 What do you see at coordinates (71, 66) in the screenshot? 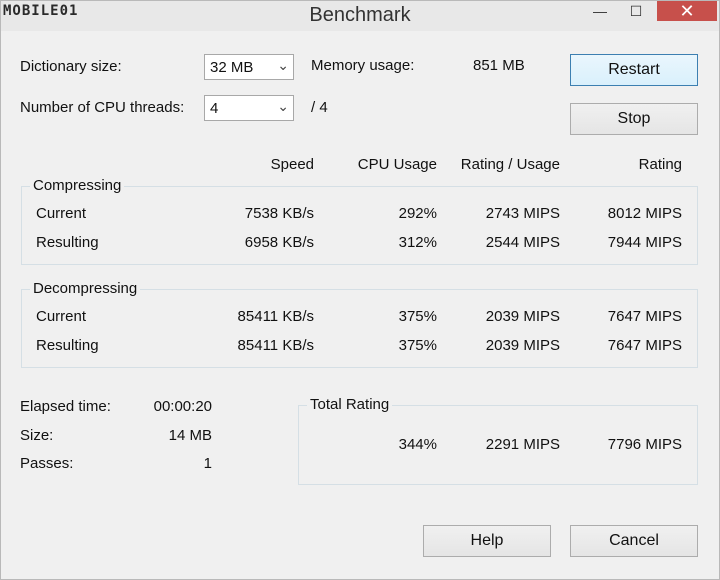
I see `dictionary-size-label: Dictionary size:` at bounding box center [71, 66].